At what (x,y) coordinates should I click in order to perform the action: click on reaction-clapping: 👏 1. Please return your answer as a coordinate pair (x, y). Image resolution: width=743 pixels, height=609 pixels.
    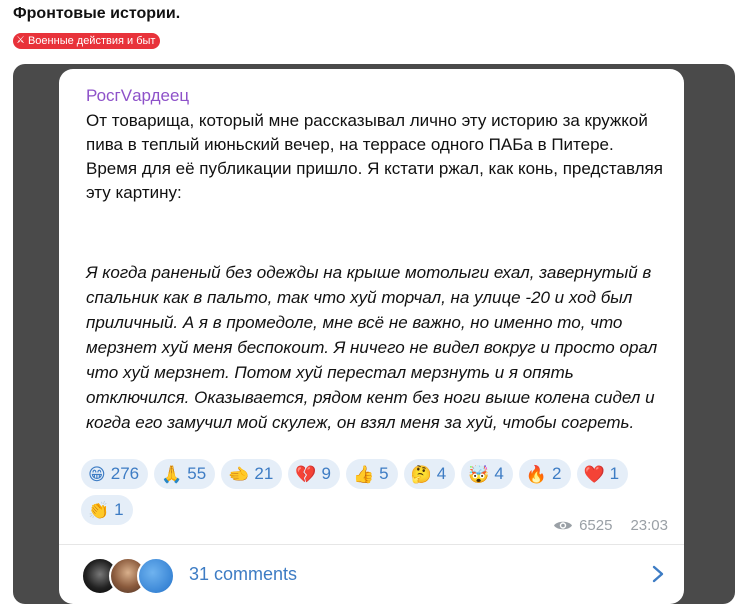
    Looking at the image, I should click on (107, 510).